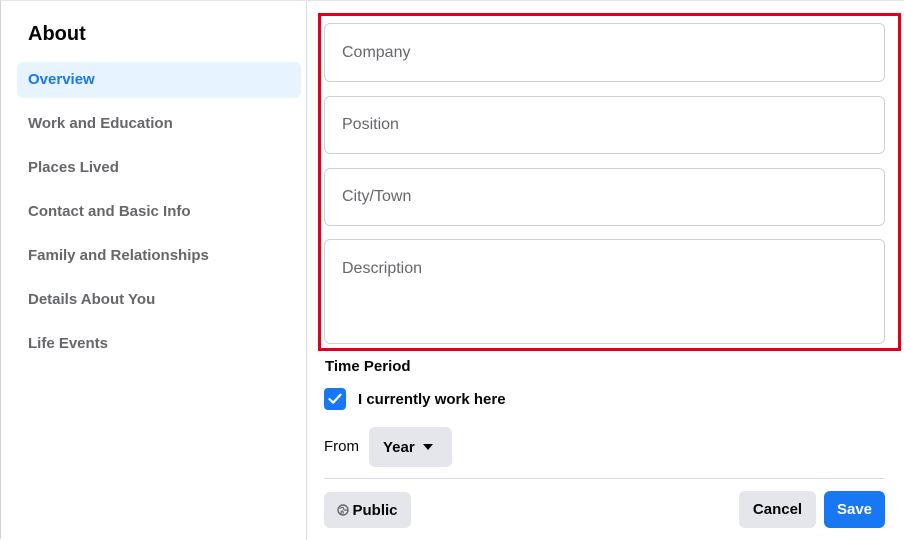  I want to click on sidebar-item-life-events: Life Events, so click(159, 344).